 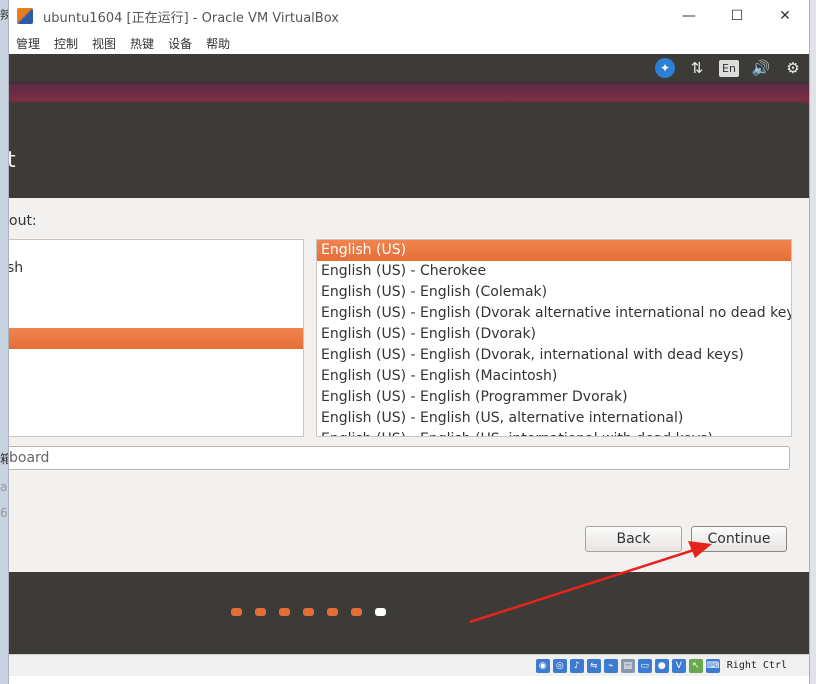 What do you see at coordinates (542, 665) in the screenshot?
I see `hard-disk-icon: ◉` at bounding box center [542, 665].